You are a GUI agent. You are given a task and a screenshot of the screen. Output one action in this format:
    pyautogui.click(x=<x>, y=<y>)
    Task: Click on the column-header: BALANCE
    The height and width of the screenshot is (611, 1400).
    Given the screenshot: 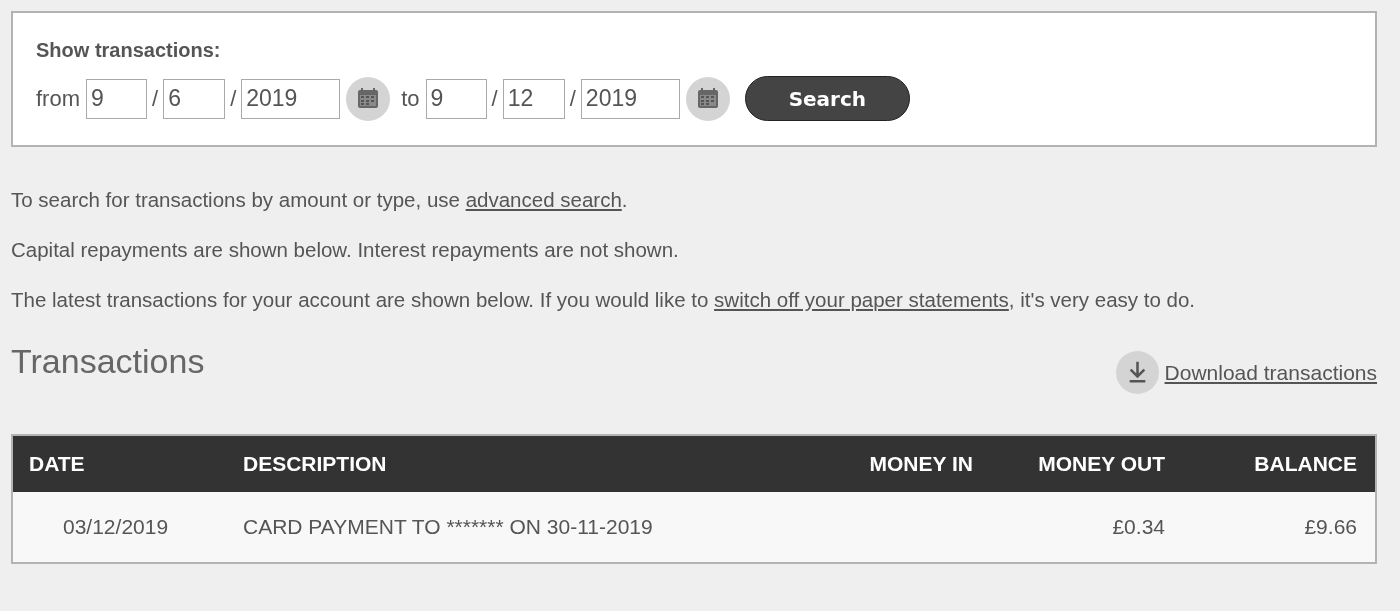 What is the action you would take?
    pyautogui.click(x=1305, y=464)
    